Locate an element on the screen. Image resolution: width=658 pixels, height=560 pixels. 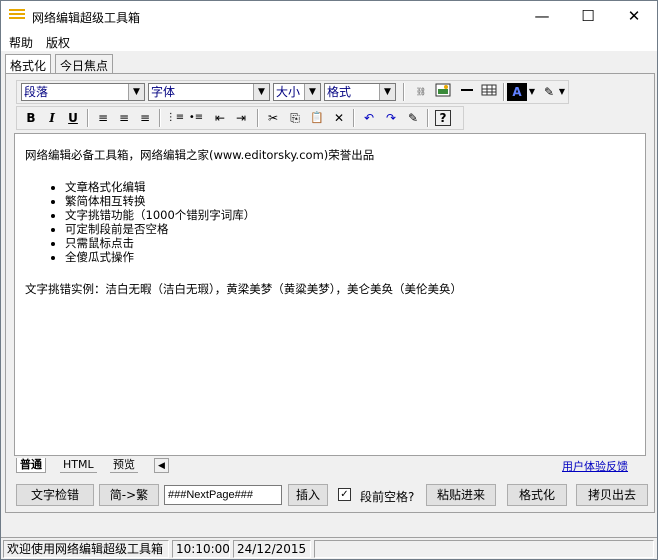
toolbar-row-1: 段落 ▼ 字体 ▼ 大小 ▼ 格式 ▼ ⛓ A ▼ ✎ ▼ is located at coordinates (292, 92).